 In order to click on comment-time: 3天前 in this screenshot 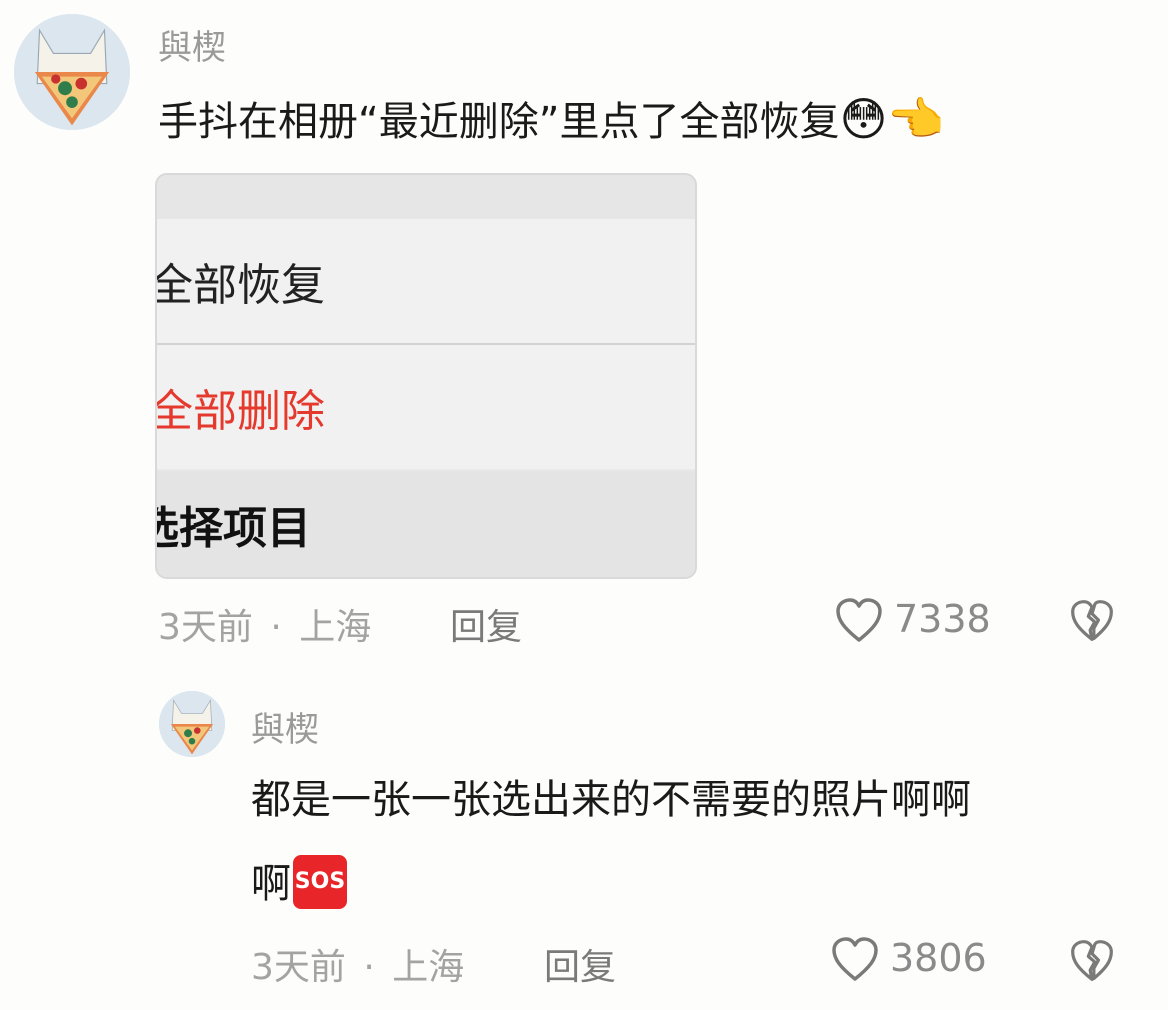, I will do `click(205, 627)`.